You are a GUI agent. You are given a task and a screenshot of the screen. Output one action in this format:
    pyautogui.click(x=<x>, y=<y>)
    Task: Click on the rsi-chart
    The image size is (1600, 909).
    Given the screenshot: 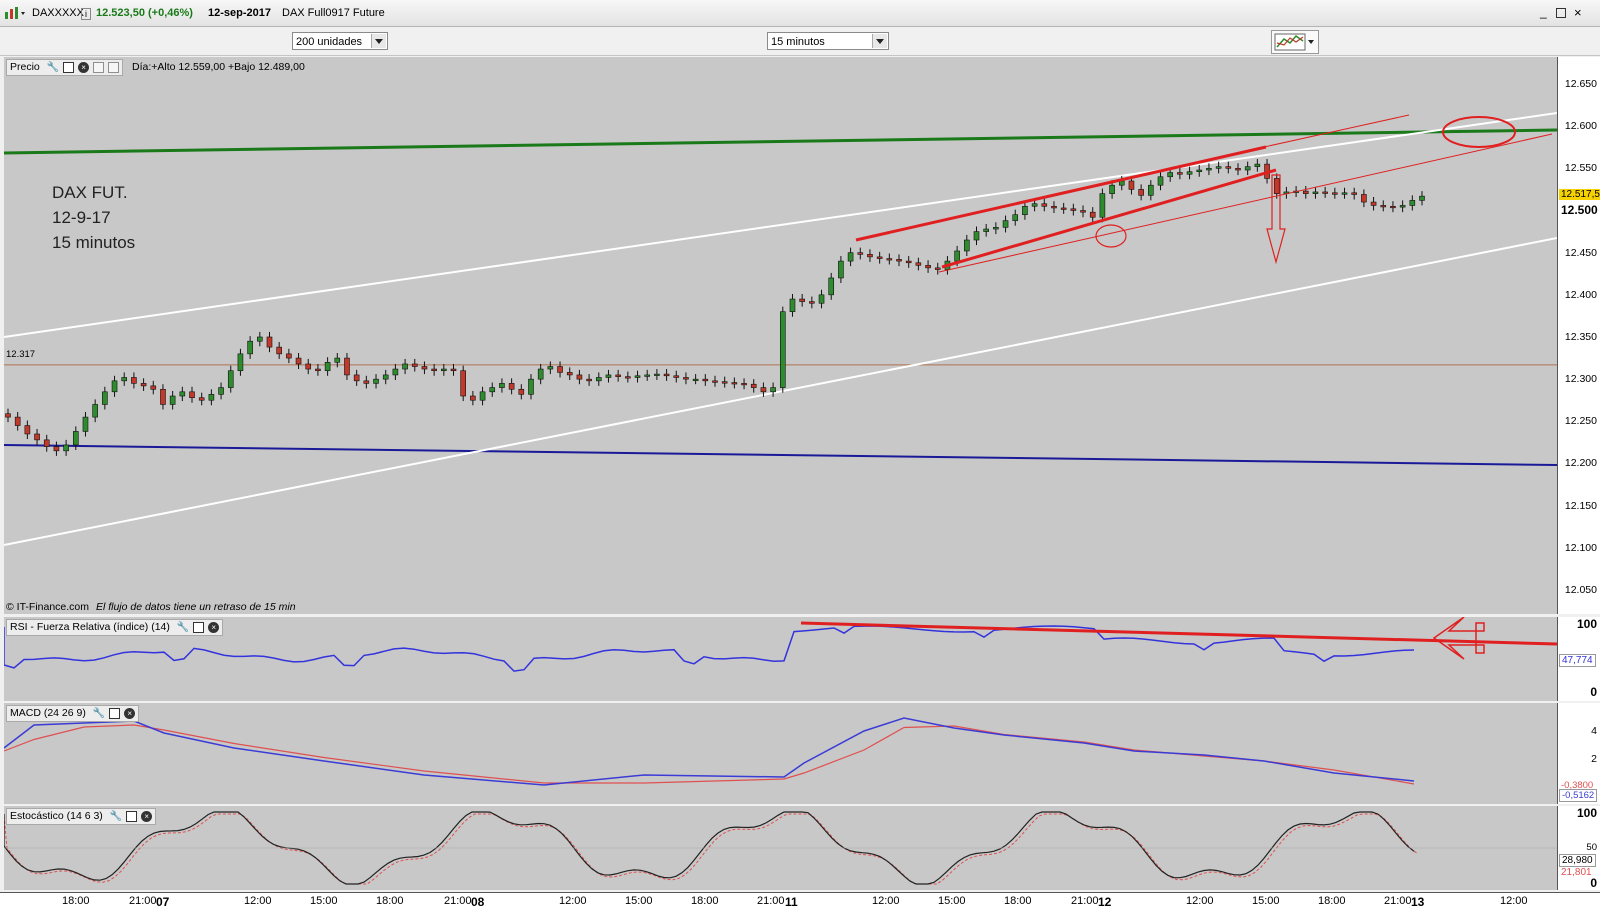 What is the action you would take?
    pyautogui.click(x=780, y=659)
    